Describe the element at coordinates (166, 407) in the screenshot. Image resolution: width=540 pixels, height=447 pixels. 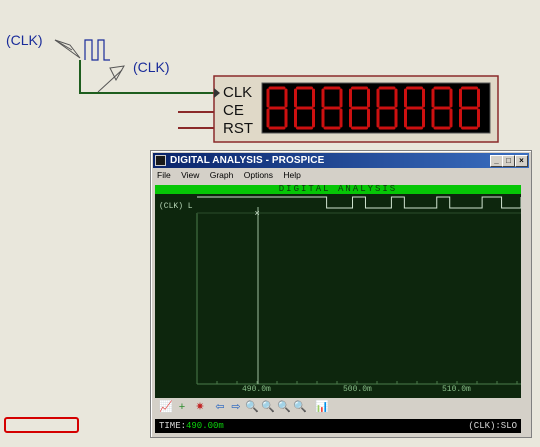
I see `graph-icon: 📈` at that location.